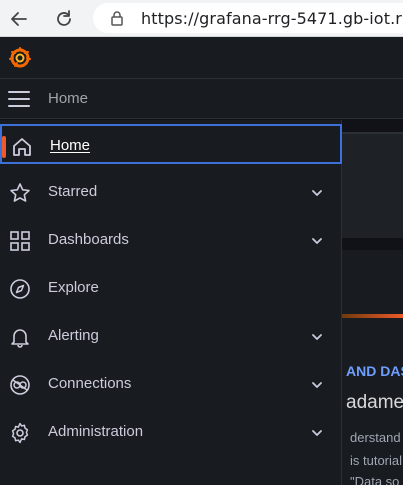 Image resolution: width=403 pixels, height=485 pixels. I want to click on sidebar-item-administration: Administration, so click(171, 432).